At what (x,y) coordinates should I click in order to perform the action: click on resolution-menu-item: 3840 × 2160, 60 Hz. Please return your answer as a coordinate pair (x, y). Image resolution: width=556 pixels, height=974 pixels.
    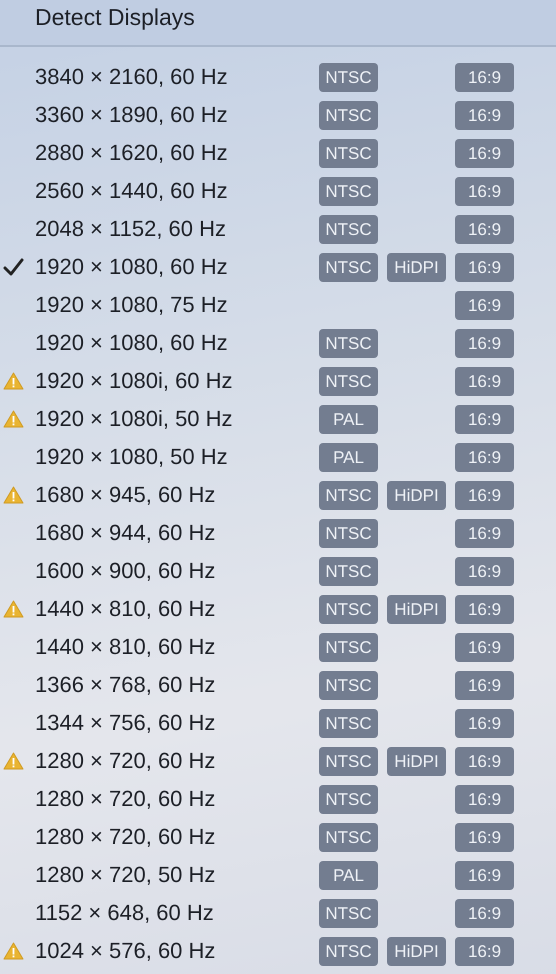
    Looking at the image, I should click on (177, 77).